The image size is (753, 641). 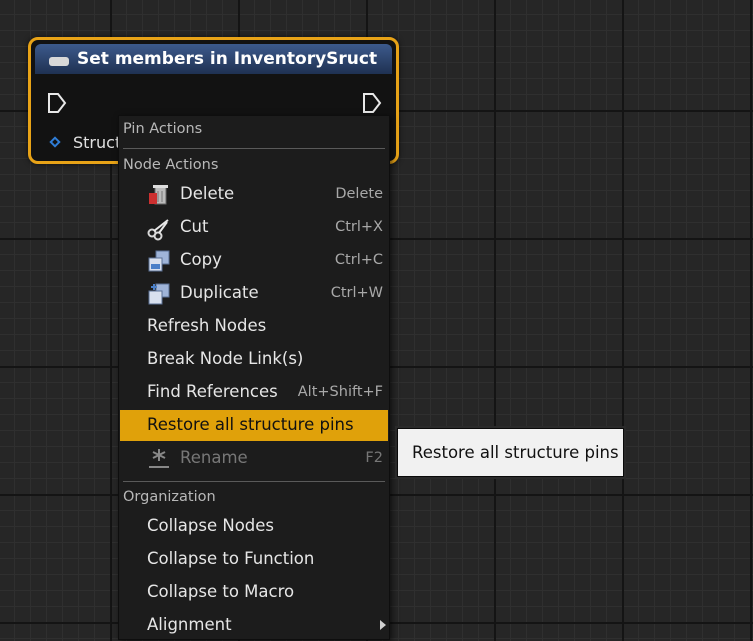 I want to click on menu-item-collapse-to-macro: Collapse to Macro, so click(x=254, y=592).